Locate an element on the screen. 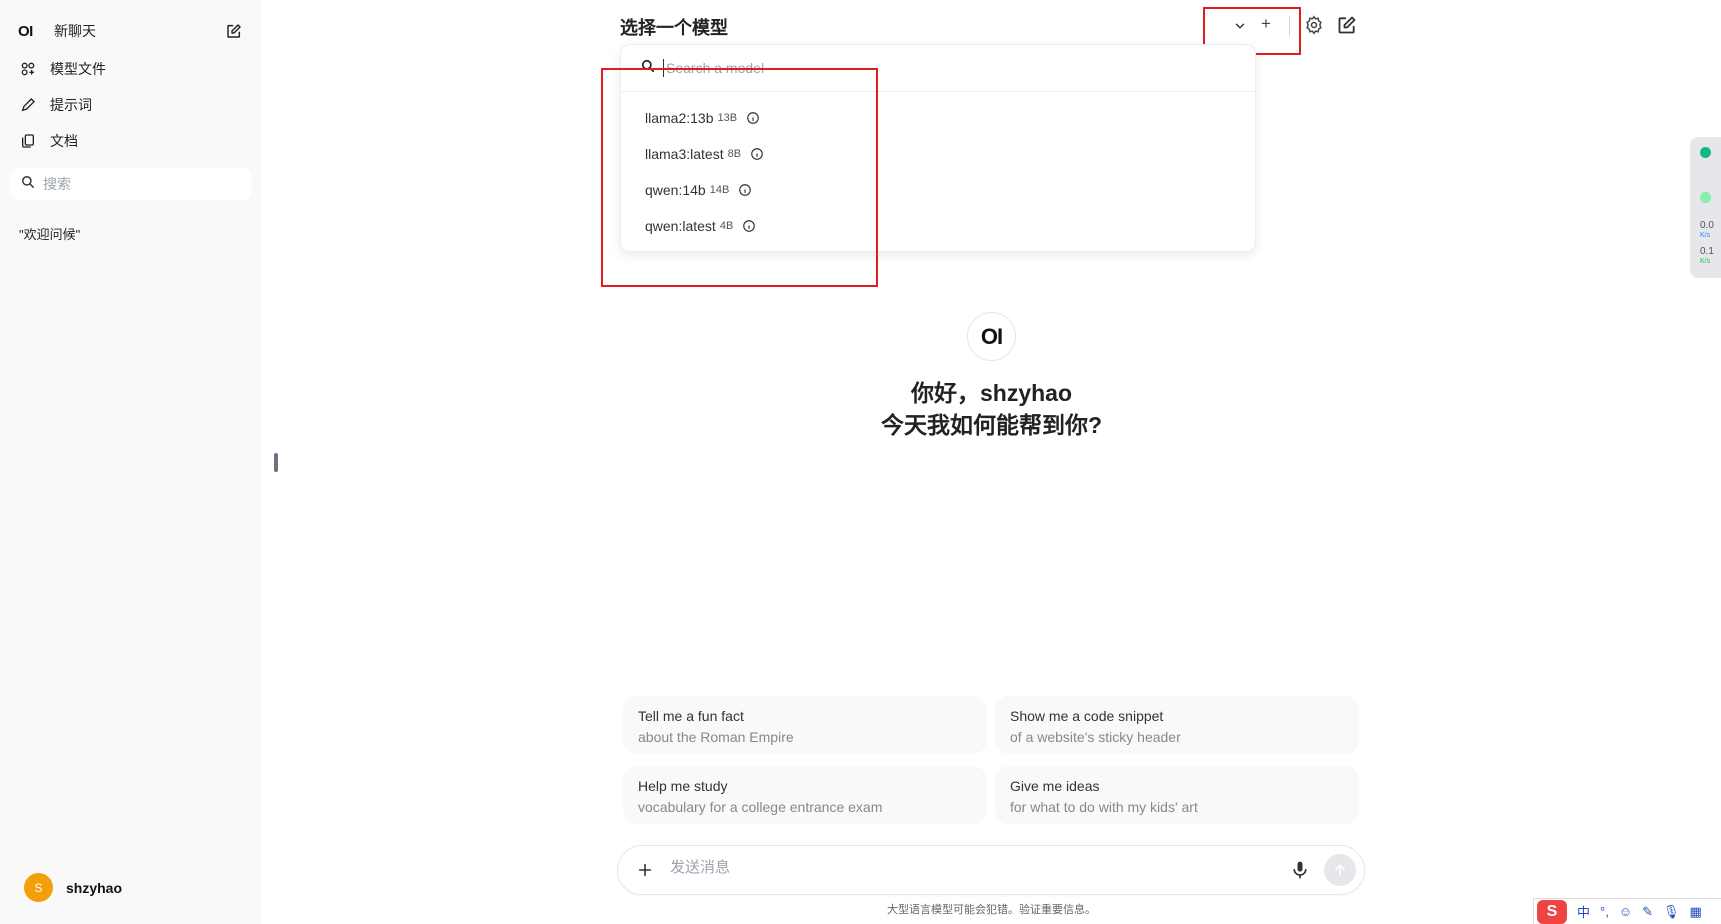 This screenshot has height=924, width=1721. message-input is located at coordinates (950, 867).